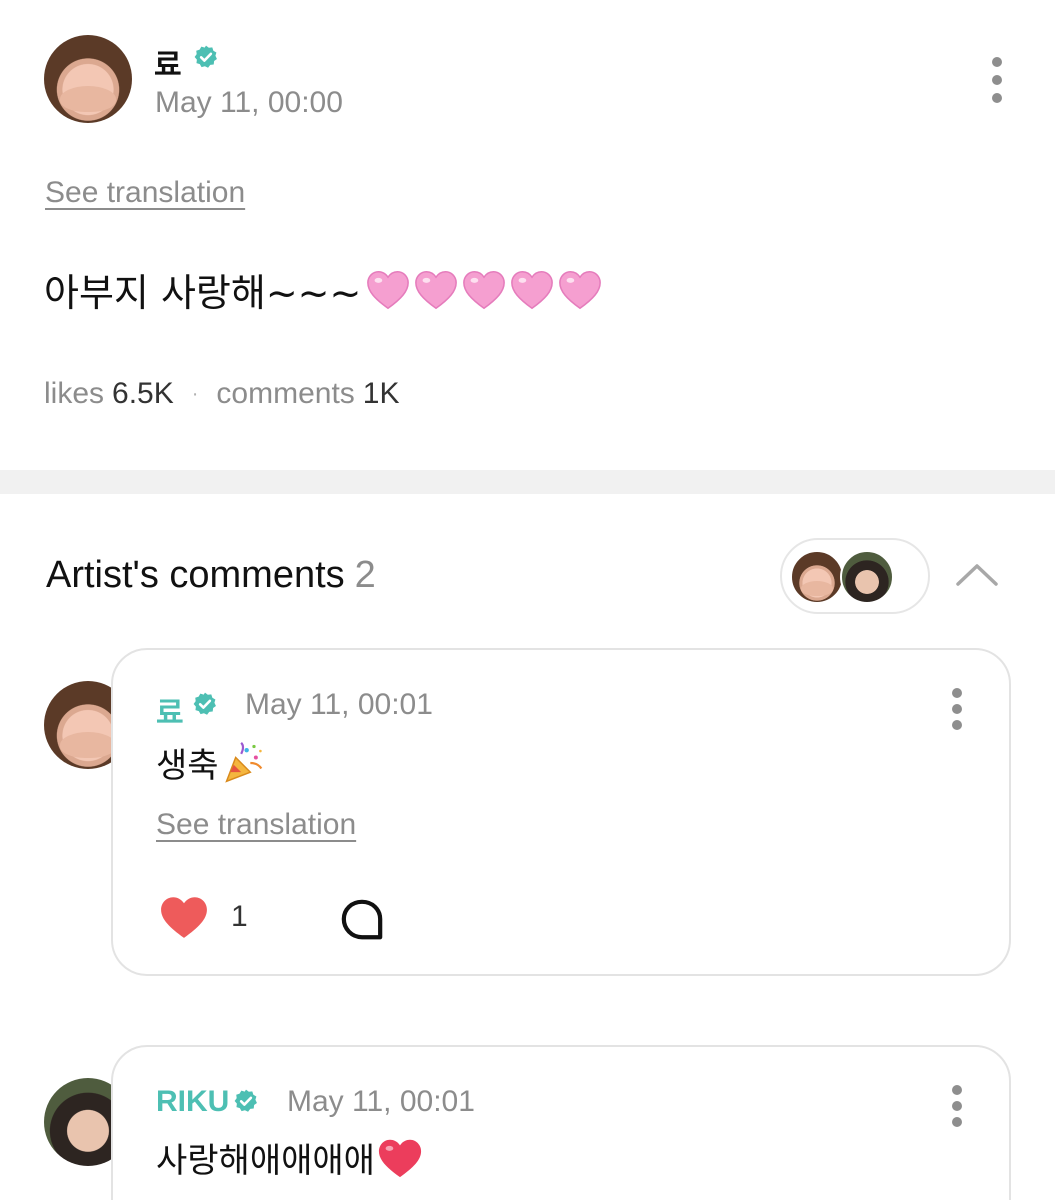  What do you see at coordinates (285, 393) in the screenshot?
I see `comments-label: comments` at bounding box center [285, 393].